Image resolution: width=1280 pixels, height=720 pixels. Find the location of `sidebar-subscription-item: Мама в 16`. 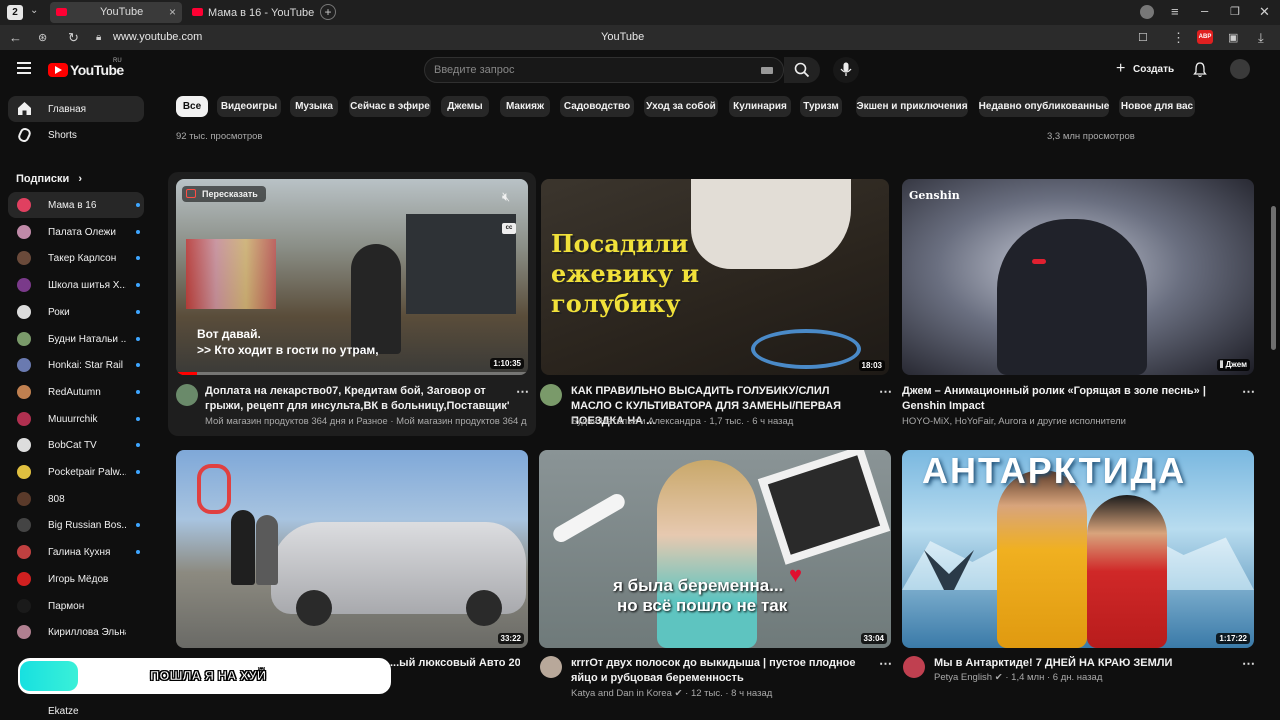

sidebar-subscription-item: Мама в 16 is located at coordinates (76, 205).